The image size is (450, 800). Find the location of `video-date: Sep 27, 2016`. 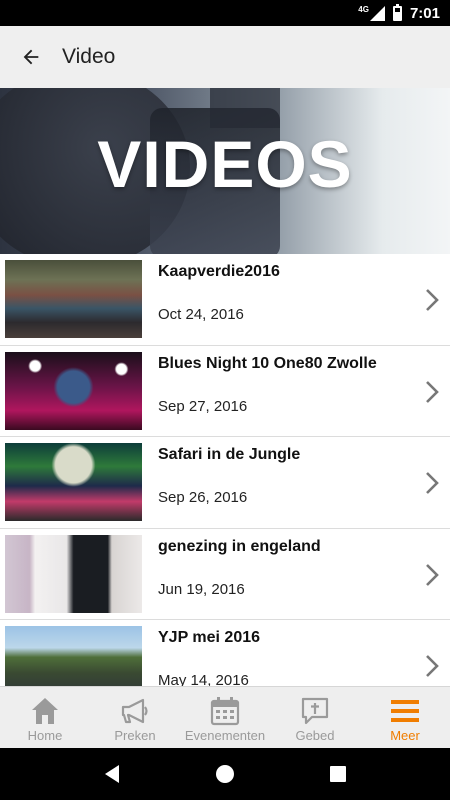

video-date: Sep 27, 2016 is located at coordinates (203, 406).